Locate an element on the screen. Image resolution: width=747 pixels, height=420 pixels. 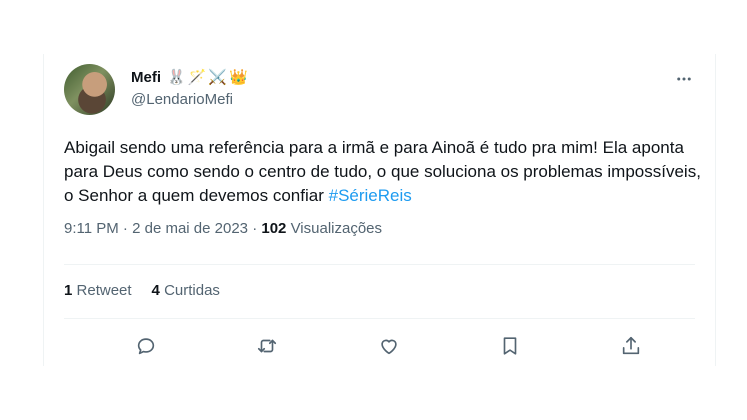
more-horizontal-icon is located at coordinates (684, 79).